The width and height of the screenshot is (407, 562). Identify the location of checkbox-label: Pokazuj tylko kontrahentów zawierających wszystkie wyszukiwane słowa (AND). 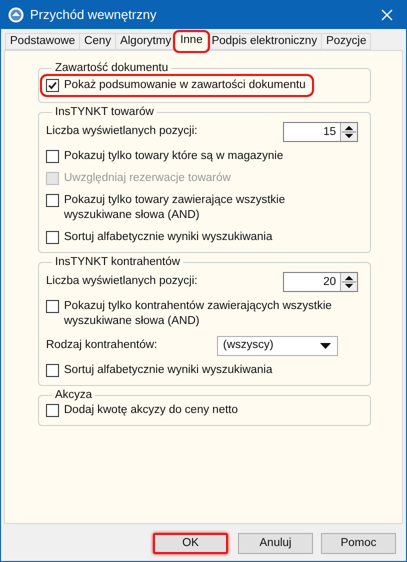
(198, 314).